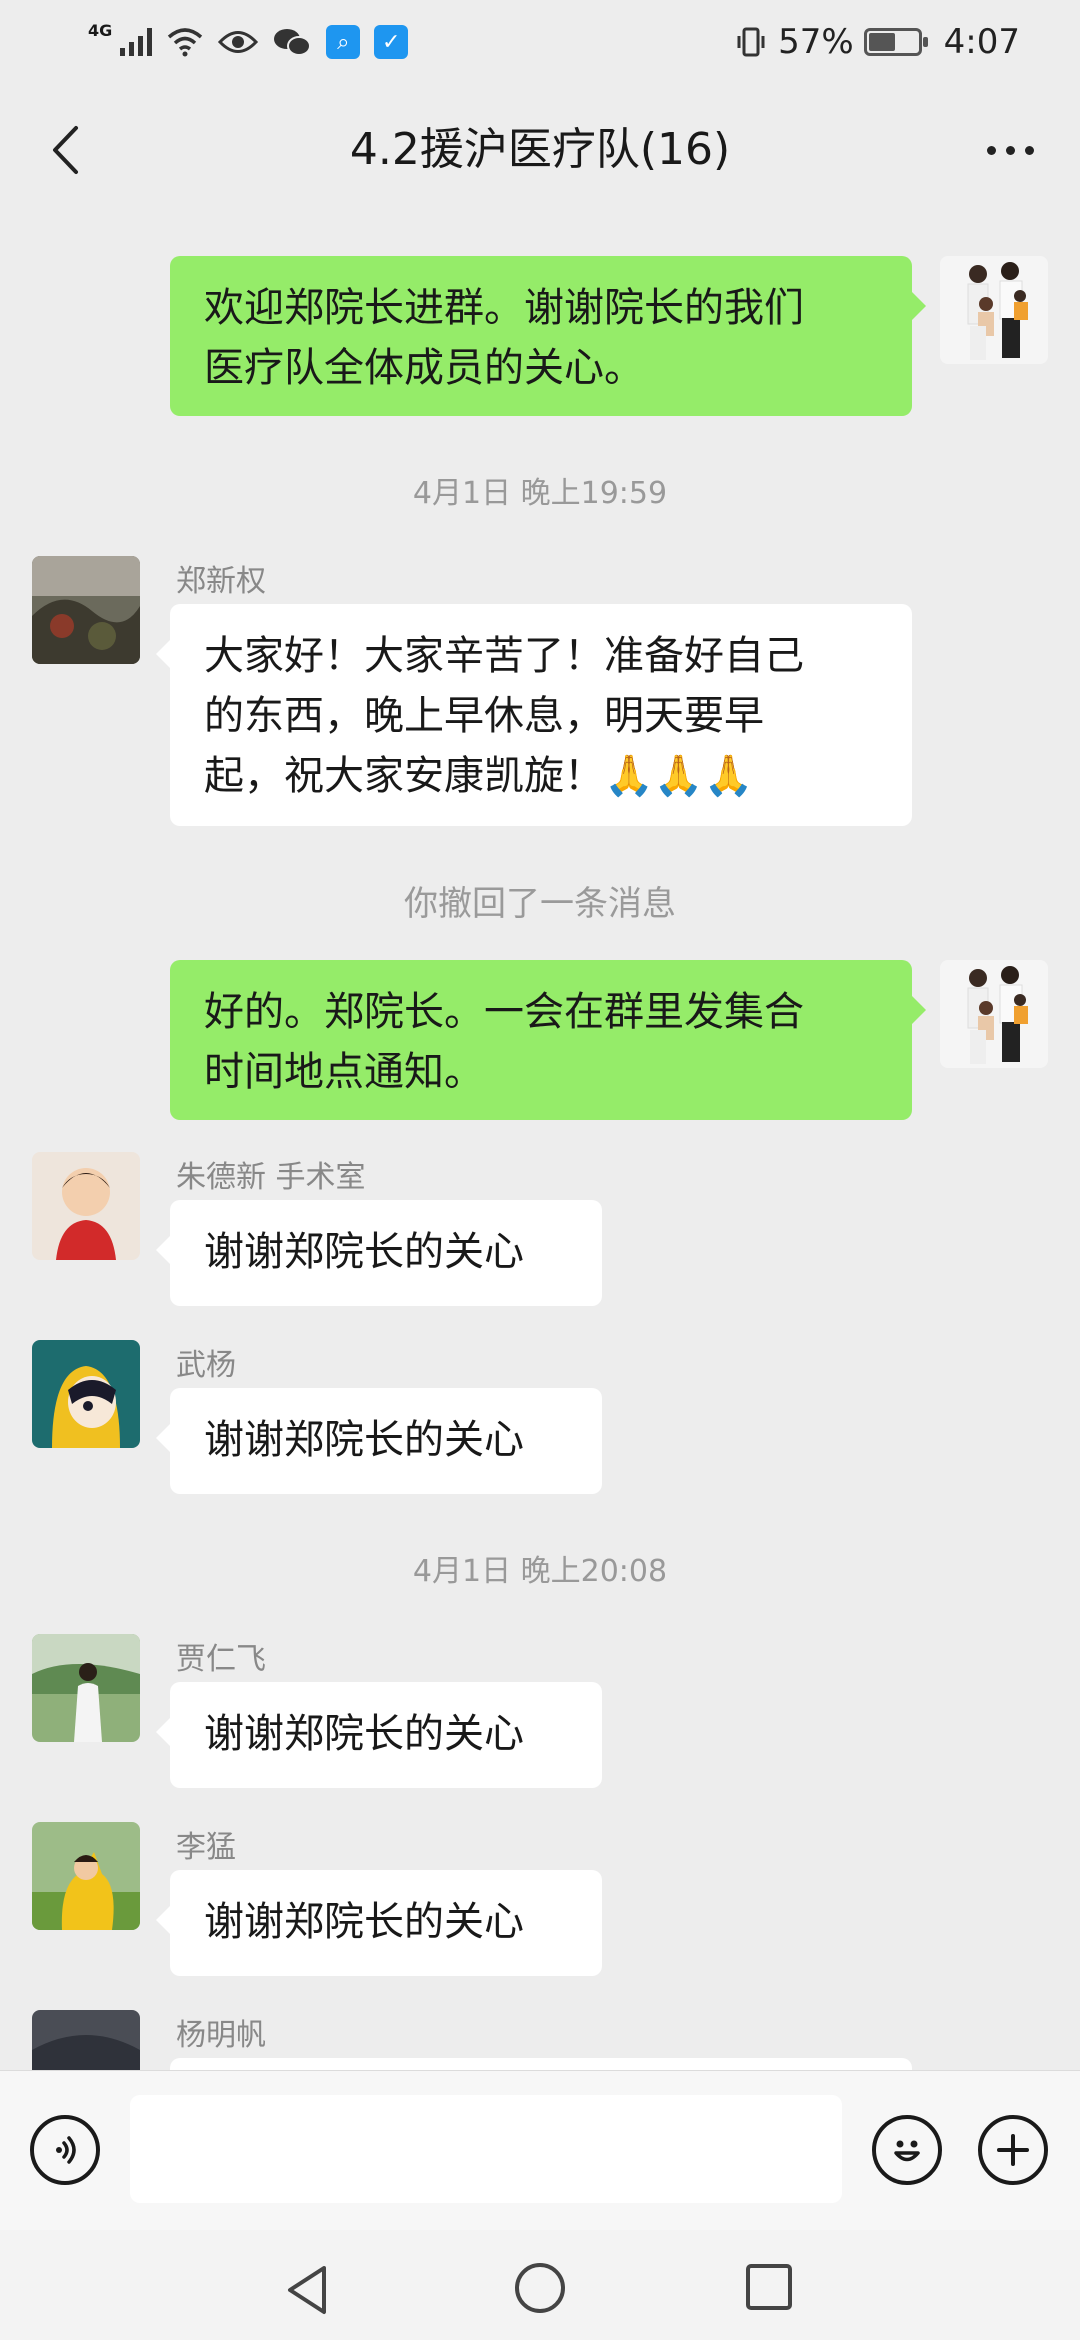 Image resolution: width=1080 pixels, height=2340 pixels. I want to click on eye-icon, so click(238, 42).